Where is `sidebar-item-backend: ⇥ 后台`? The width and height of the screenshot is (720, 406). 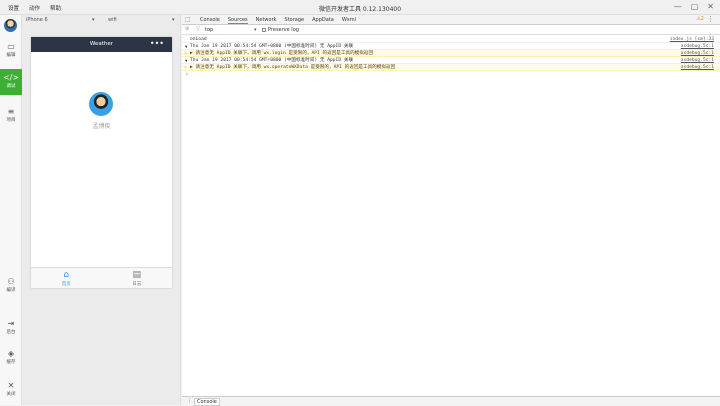
sidebar-item-backend: ⇥ 后台 is located at coordinates (11, 328).